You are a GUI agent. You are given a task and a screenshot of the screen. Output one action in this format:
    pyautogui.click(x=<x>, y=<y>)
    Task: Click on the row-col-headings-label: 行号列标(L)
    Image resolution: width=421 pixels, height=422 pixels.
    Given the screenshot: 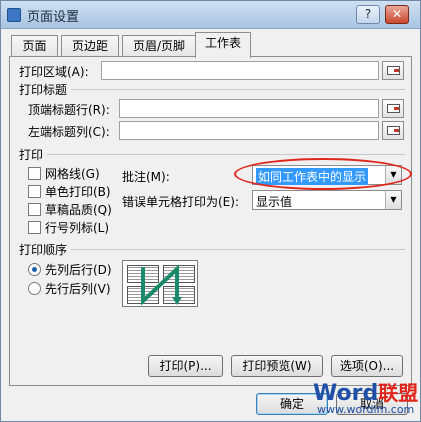 What is the action you would take?
    pyautogui.click(x=77, y=228)
    